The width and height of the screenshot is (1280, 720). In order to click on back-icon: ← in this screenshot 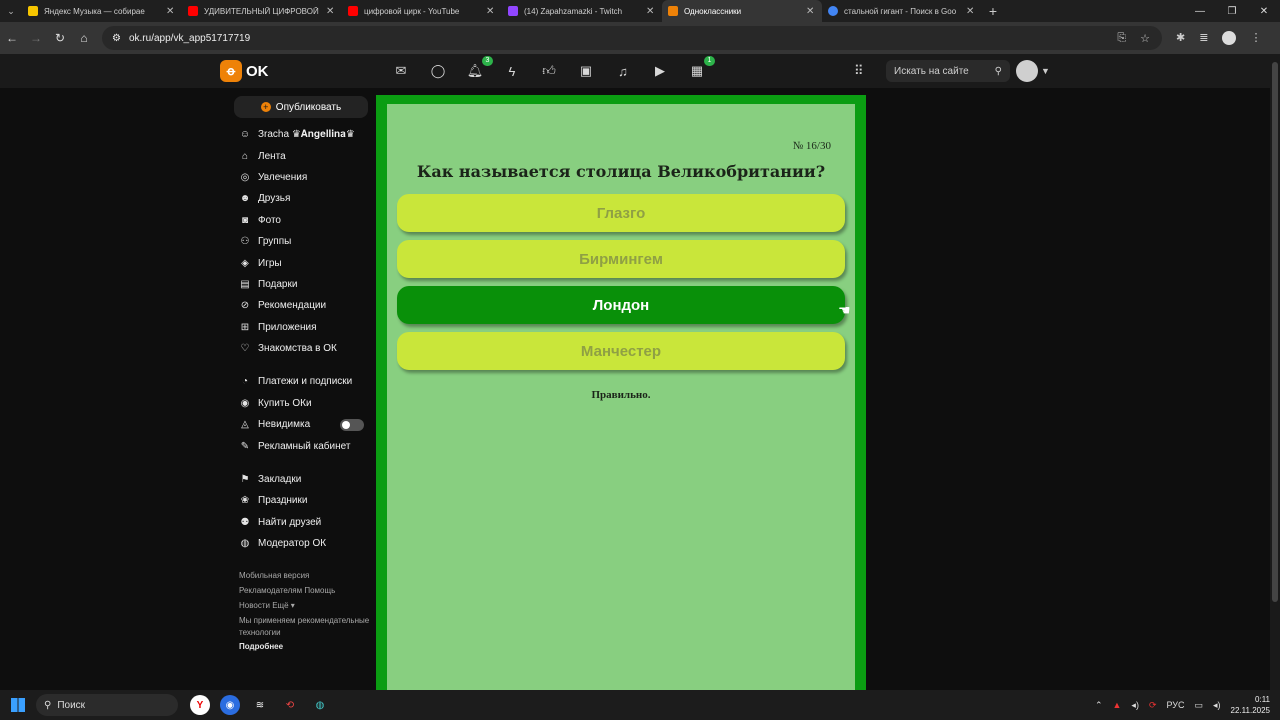, I will do `click(12, 38)`.